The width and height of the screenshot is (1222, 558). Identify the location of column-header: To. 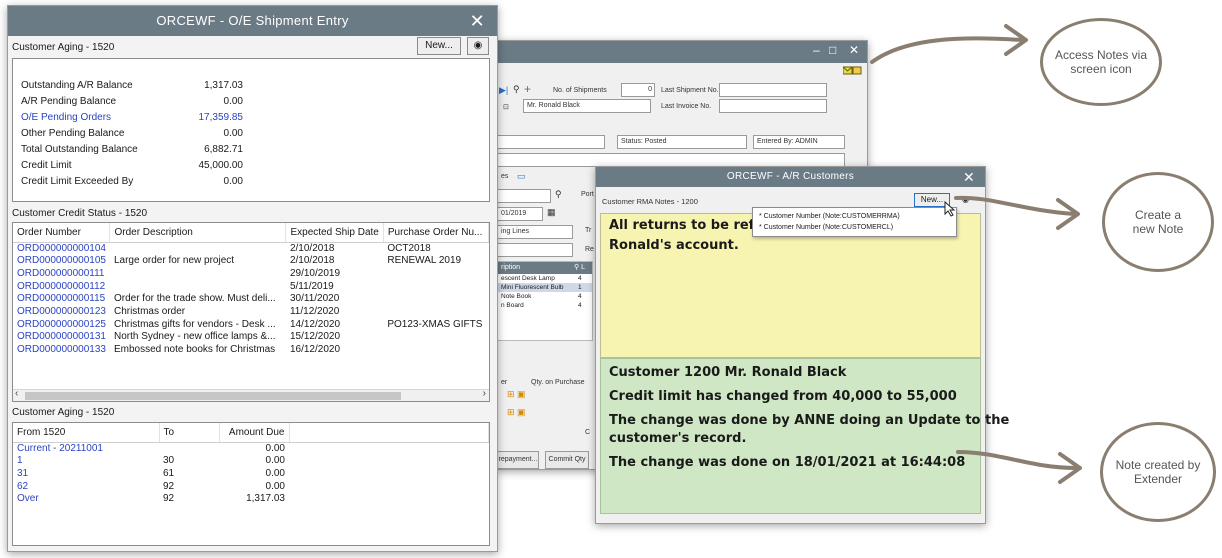
(189, 433).